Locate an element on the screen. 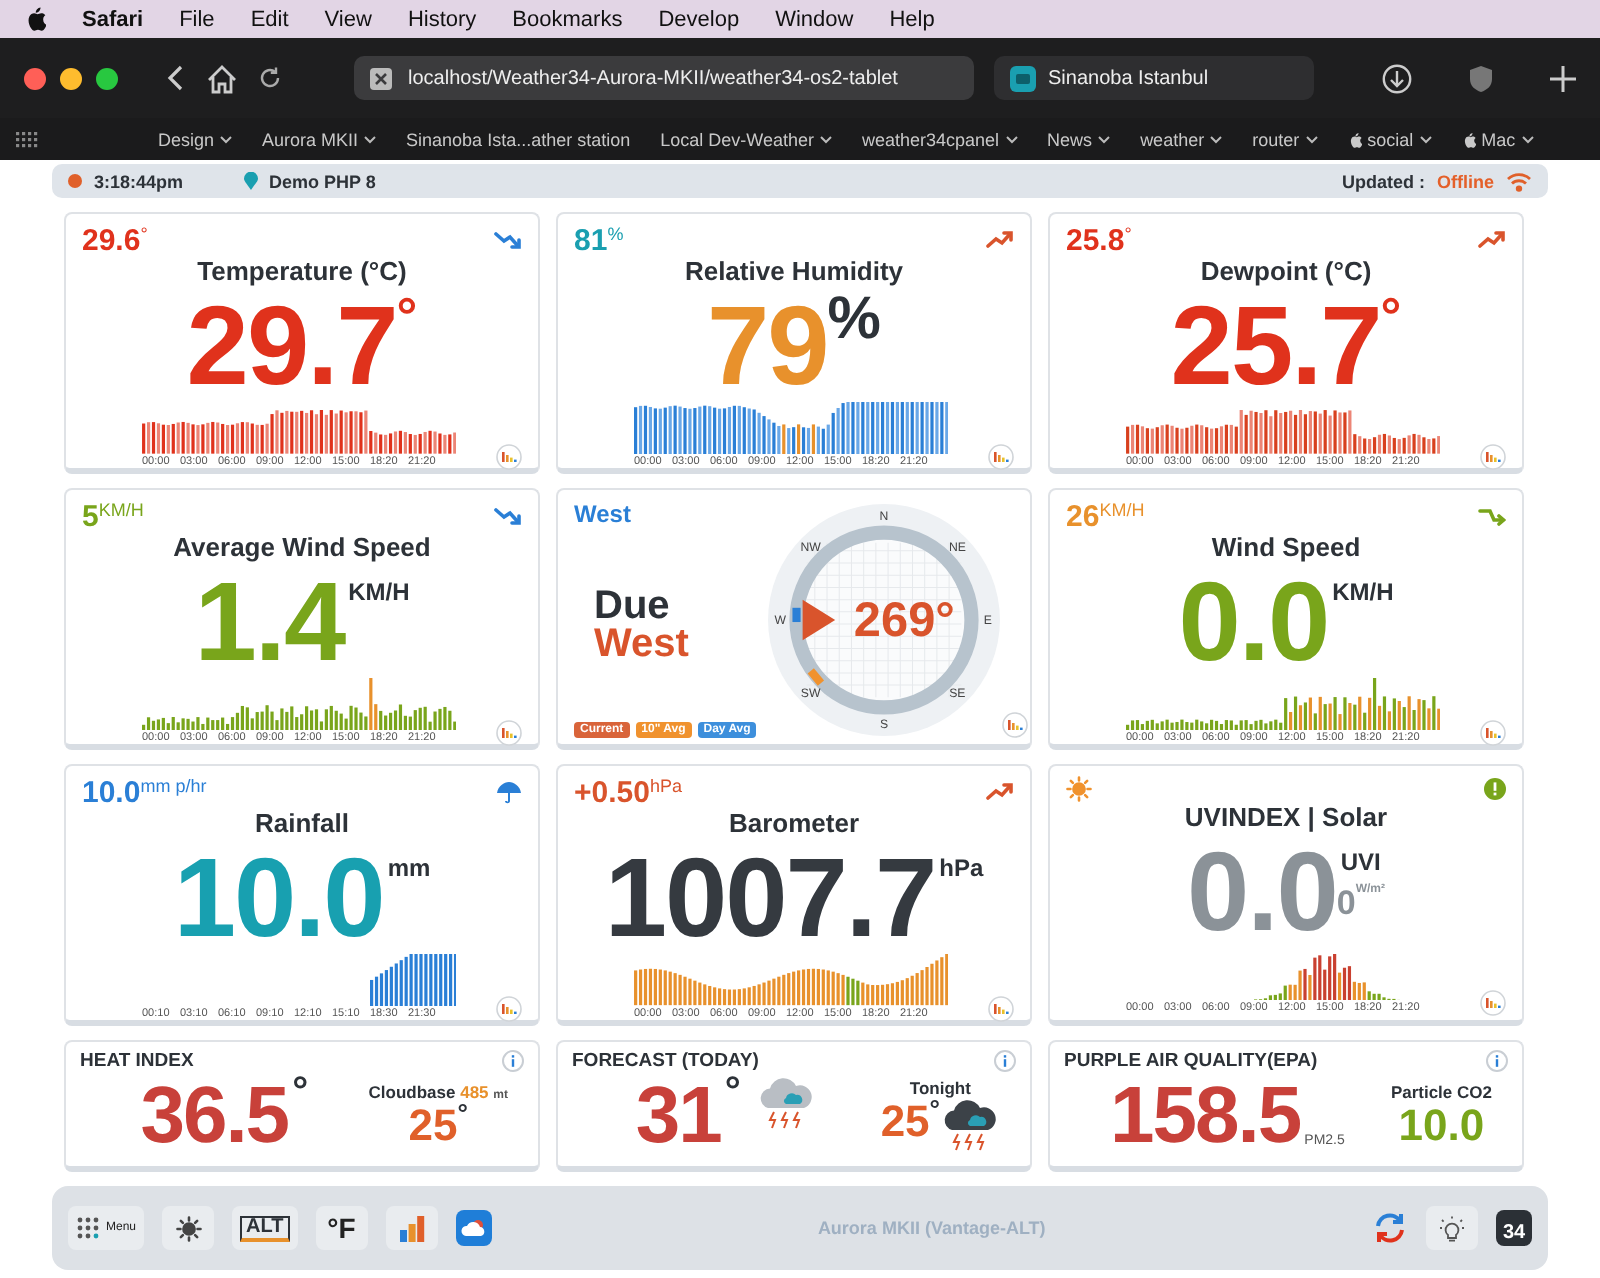 Image resolution: width=1600 pixels, height=1278 pixels. zoom-button is located at coordinates (107, 78).